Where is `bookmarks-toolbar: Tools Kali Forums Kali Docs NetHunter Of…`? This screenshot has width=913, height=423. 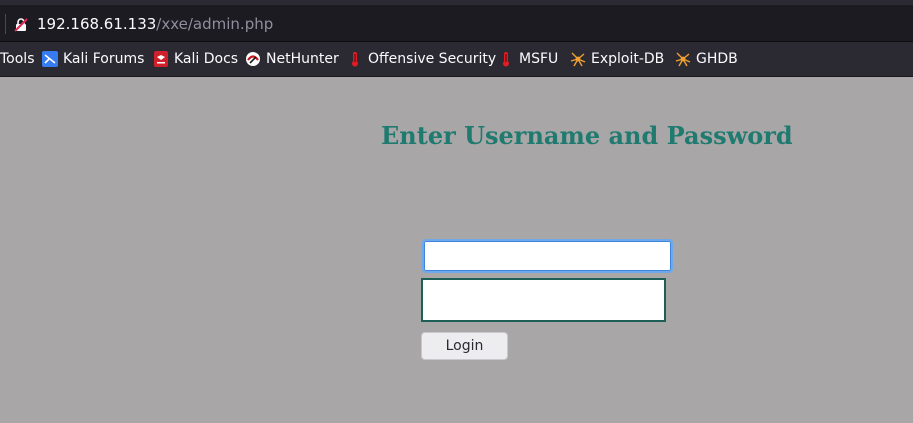
bookmarks-toolbar: Tools Kali Forums Kali Docs NetHunter Of… is located at coordinates (456, 59).